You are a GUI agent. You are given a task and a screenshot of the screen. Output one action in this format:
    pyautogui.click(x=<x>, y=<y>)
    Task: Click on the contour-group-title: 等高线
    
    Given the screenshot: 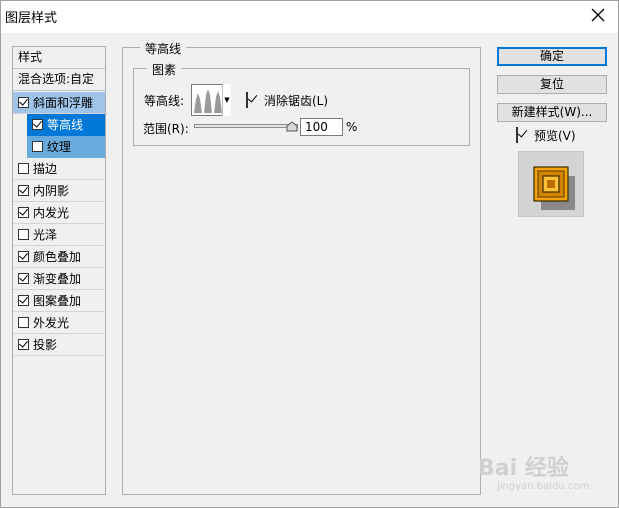 What is the action you would take?
    pyautogui.click(x=163, y=48)
    